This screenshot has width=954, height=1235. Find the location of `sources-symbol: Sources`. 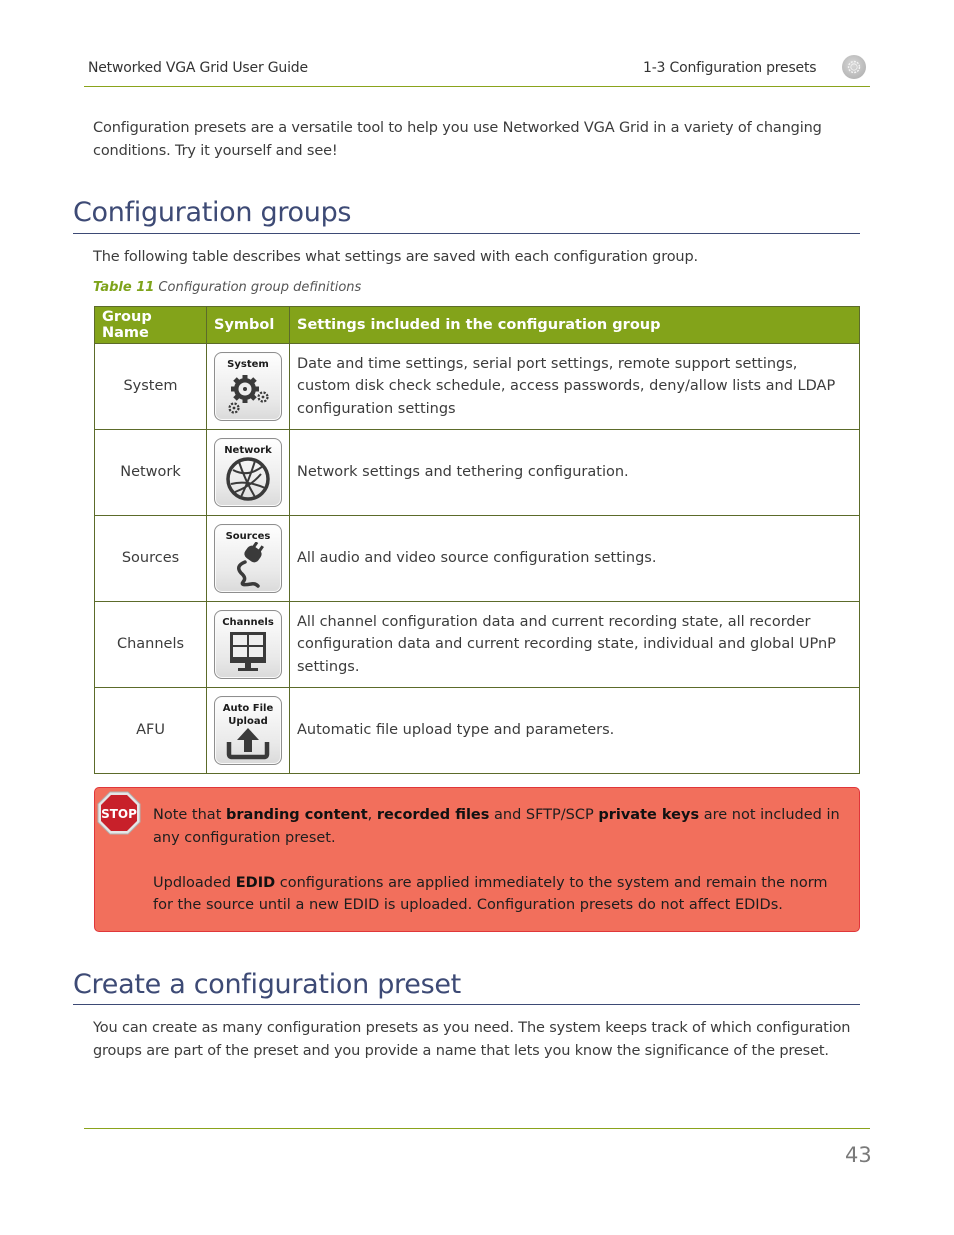

sources-symbol: Sources is located at coordinates (248, 558).